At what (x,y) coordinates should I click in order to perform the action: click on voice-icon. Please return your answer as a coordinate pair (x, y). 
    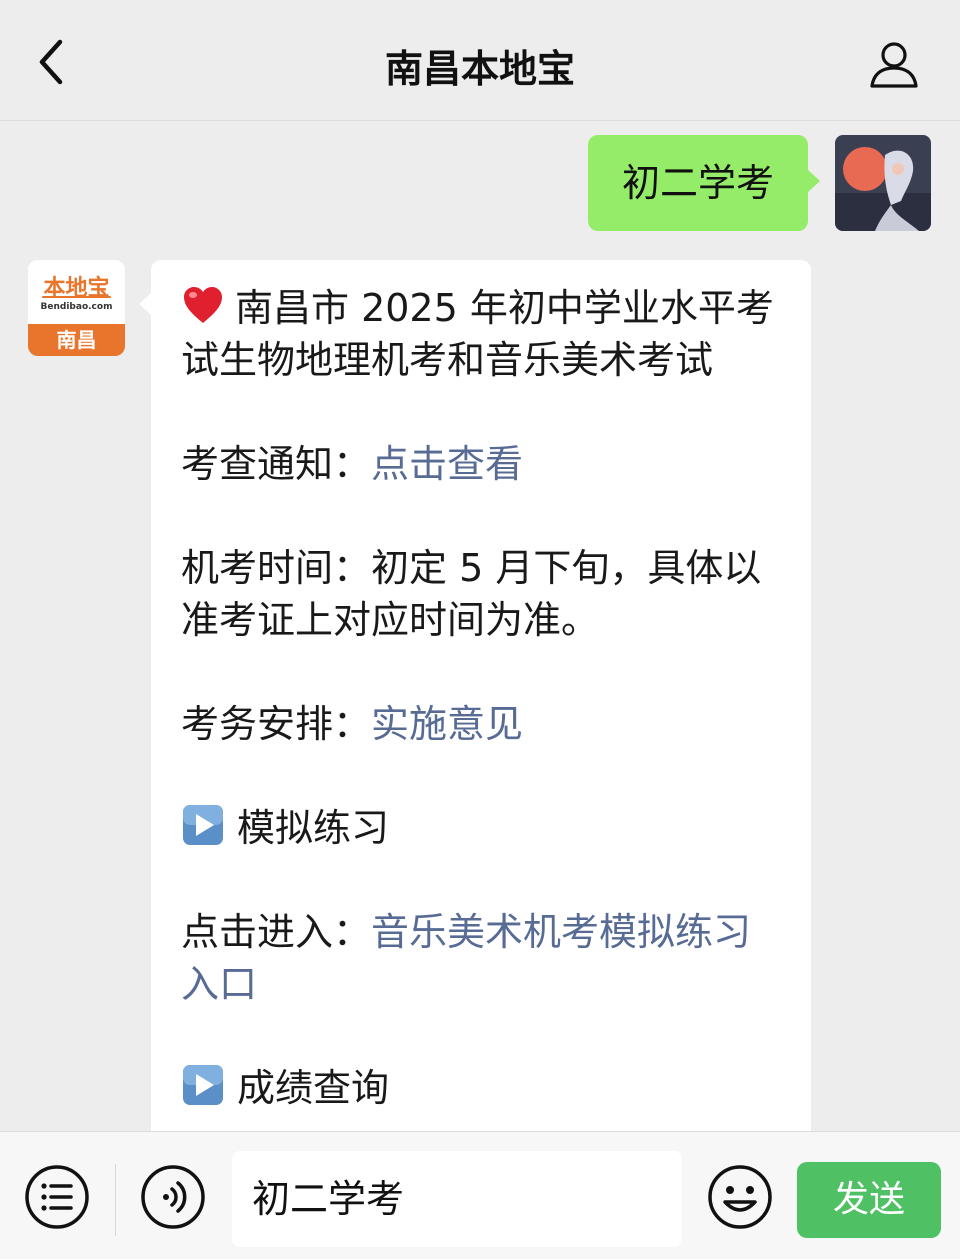
    Looking at the image, I should click on (173, 1197).